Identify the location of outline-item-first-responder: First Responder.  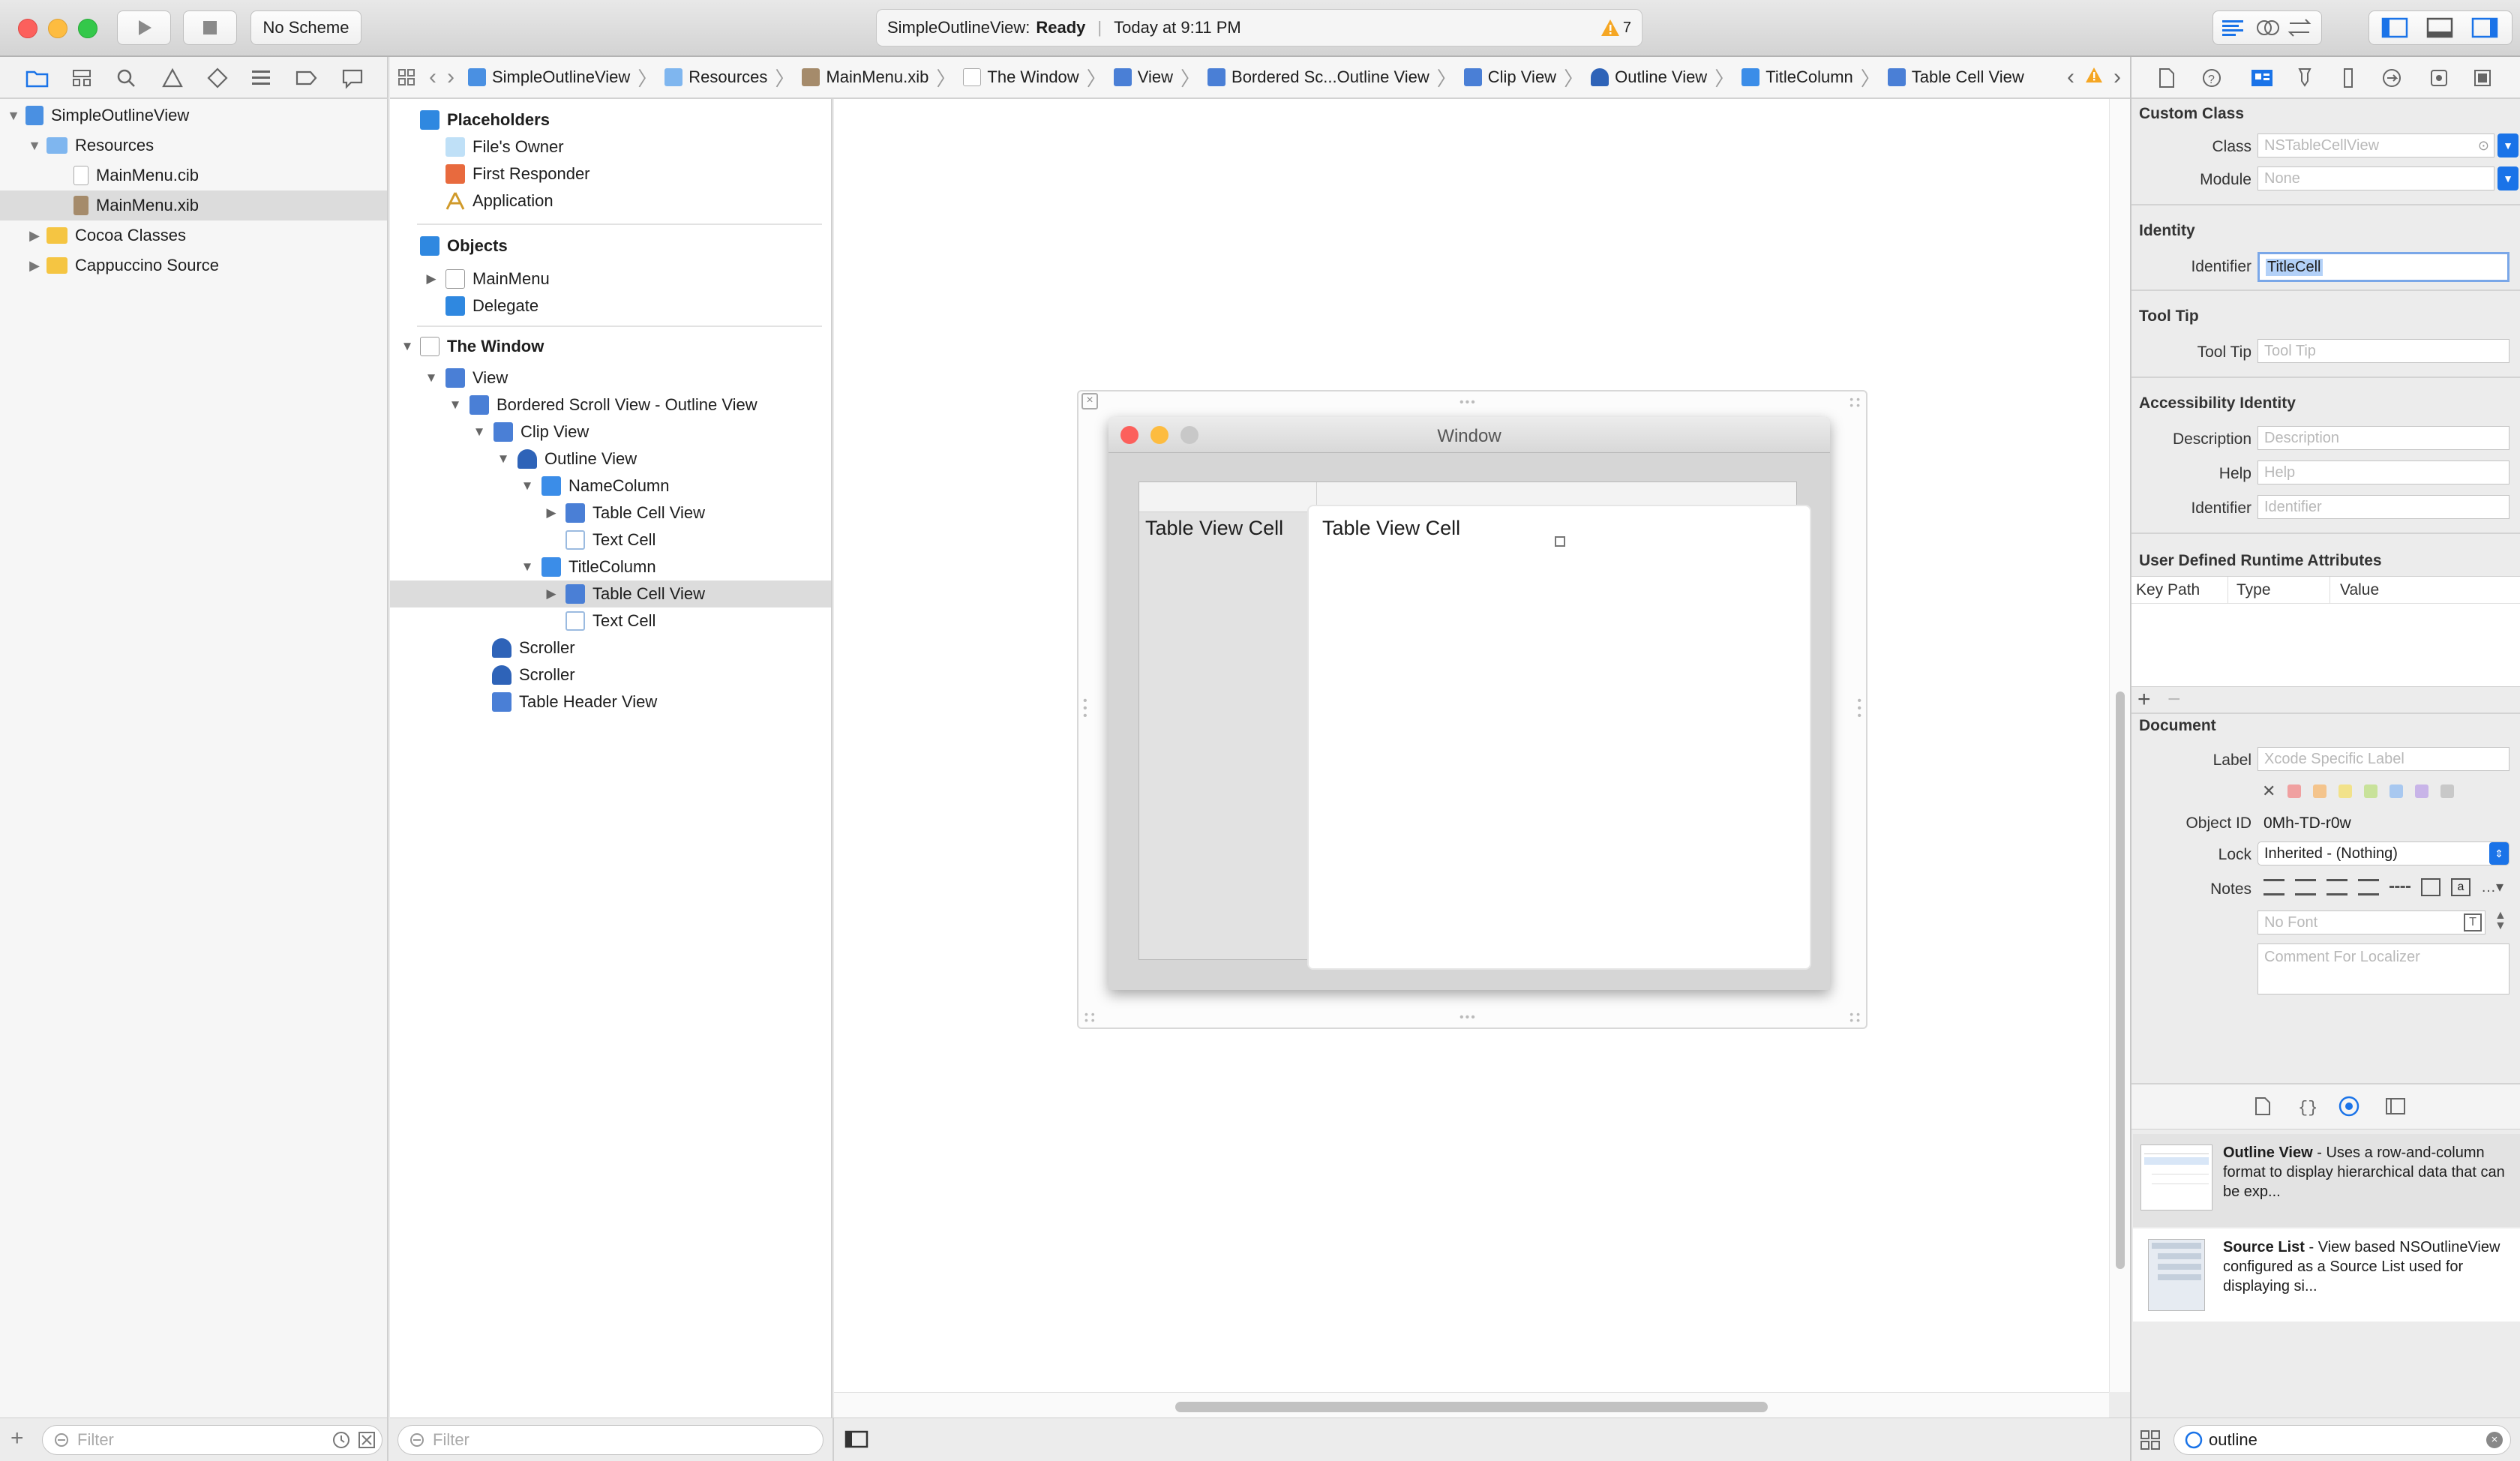
(610, 174).